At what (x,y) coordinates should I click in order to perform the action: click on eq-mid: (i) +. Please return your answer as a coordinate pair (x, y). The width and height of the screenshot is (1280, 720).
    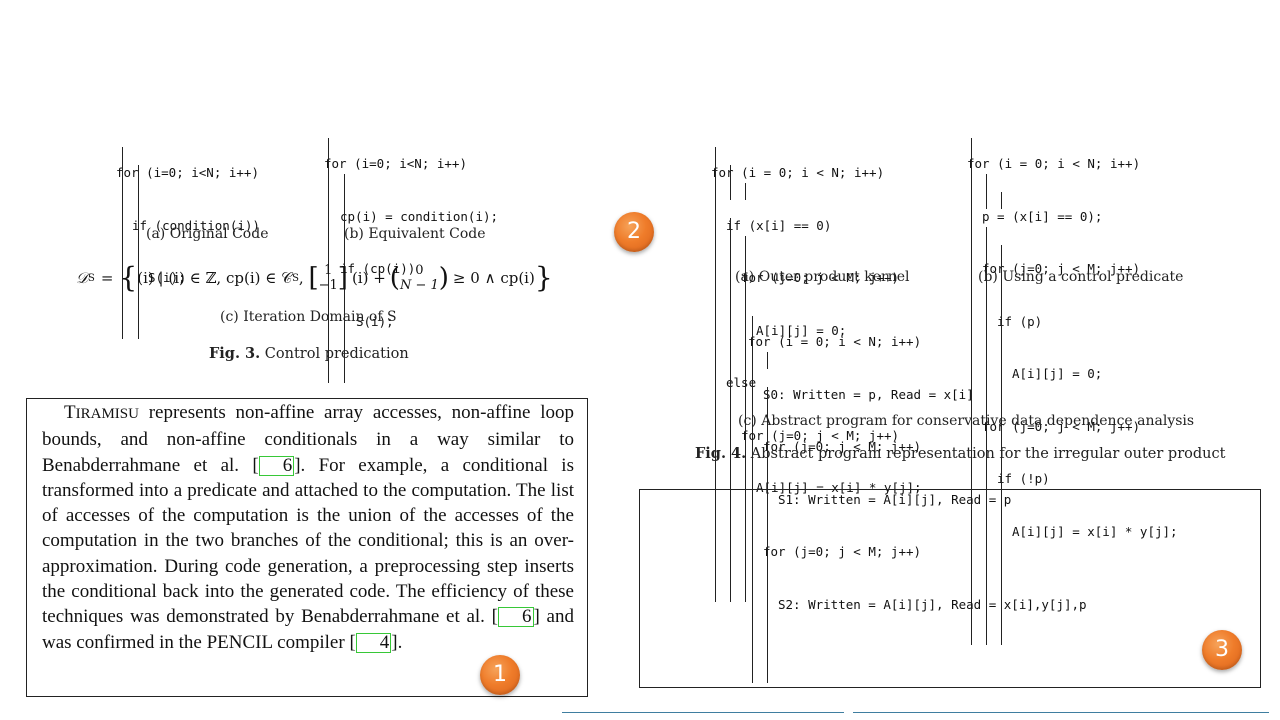
    Looking at the image, I should click on (368, 278).